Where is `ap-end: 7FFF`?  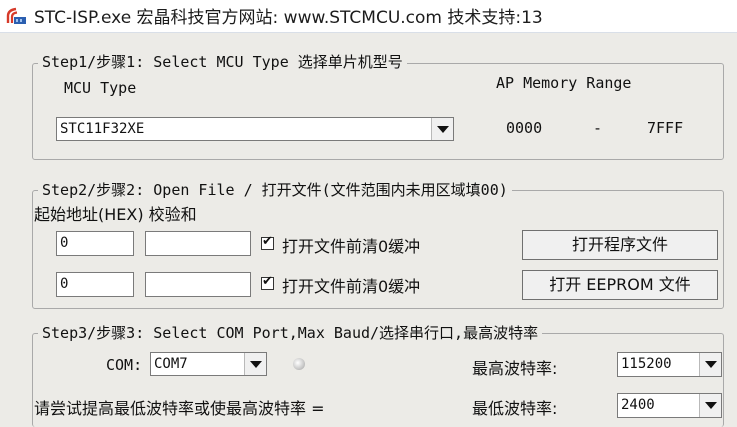
ap-end: 7FFF is located at coordinates (665, 128).